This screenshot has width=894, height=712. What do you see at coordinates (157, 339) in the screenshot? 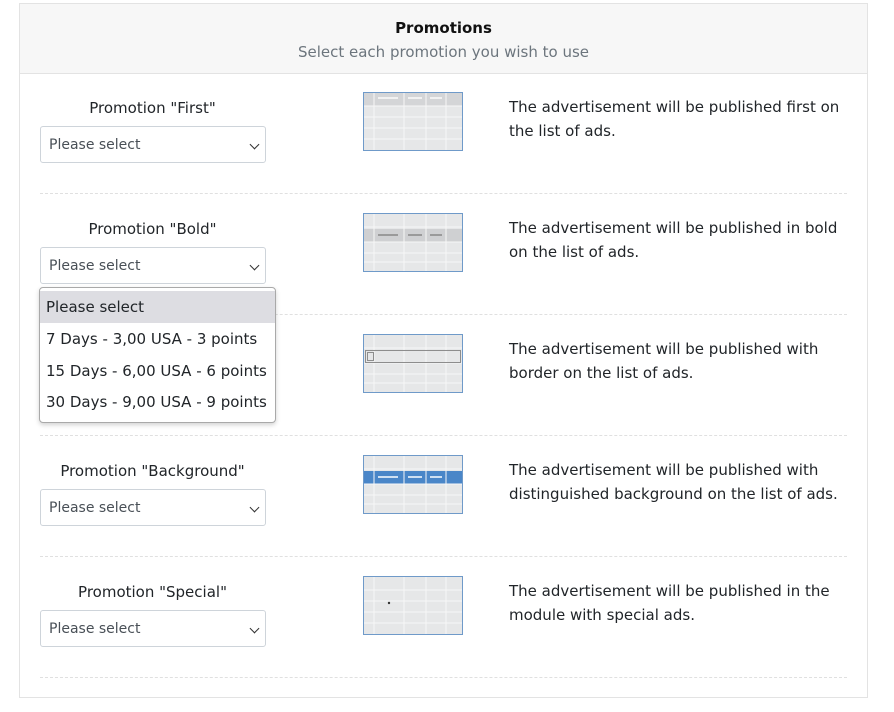
I see `option-7-days: 7 Days - 3,00 USA - 3 points` at bounding box center [157, 339].